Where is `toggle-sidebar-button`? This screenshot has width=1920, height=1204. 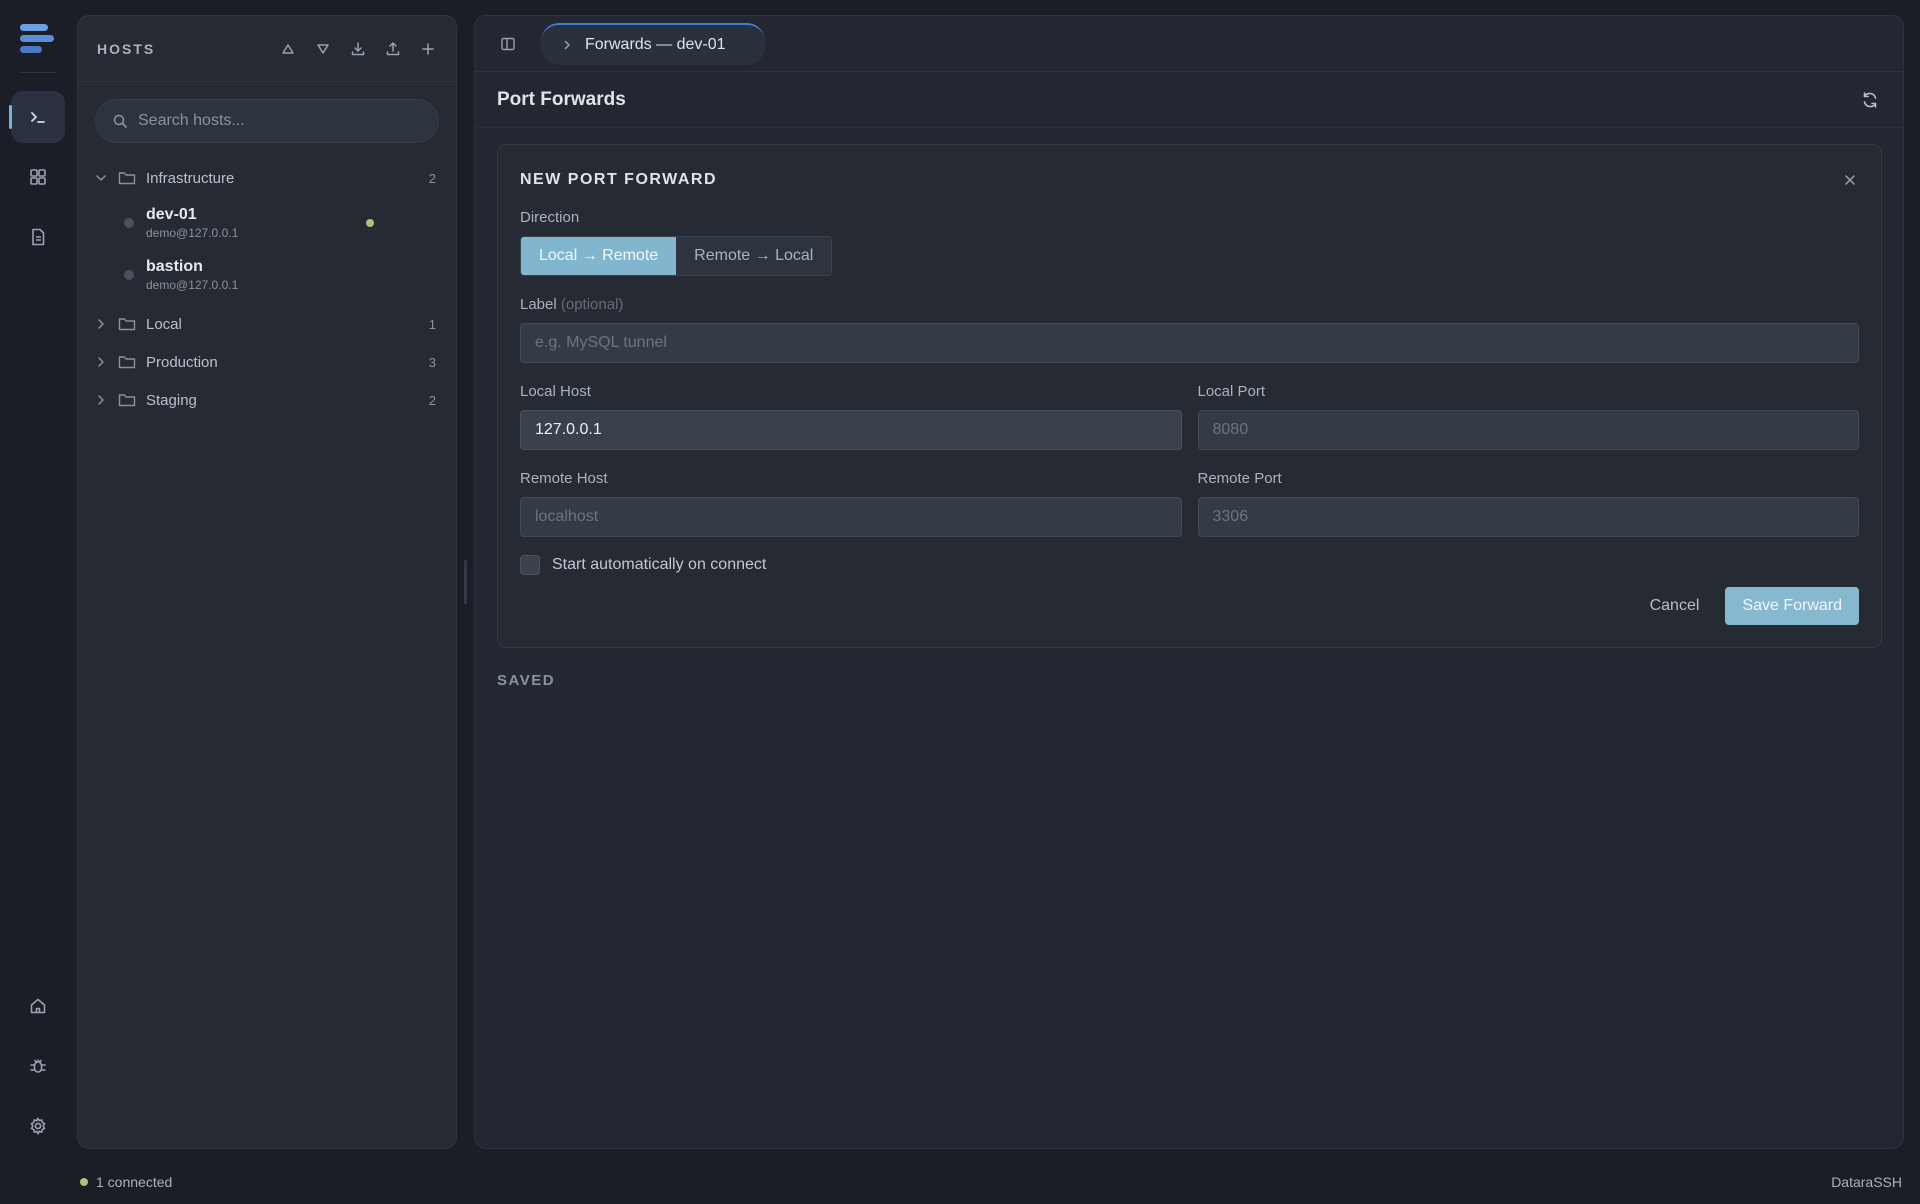 toggle-sidebar-button is located at coordinates (508, 44).